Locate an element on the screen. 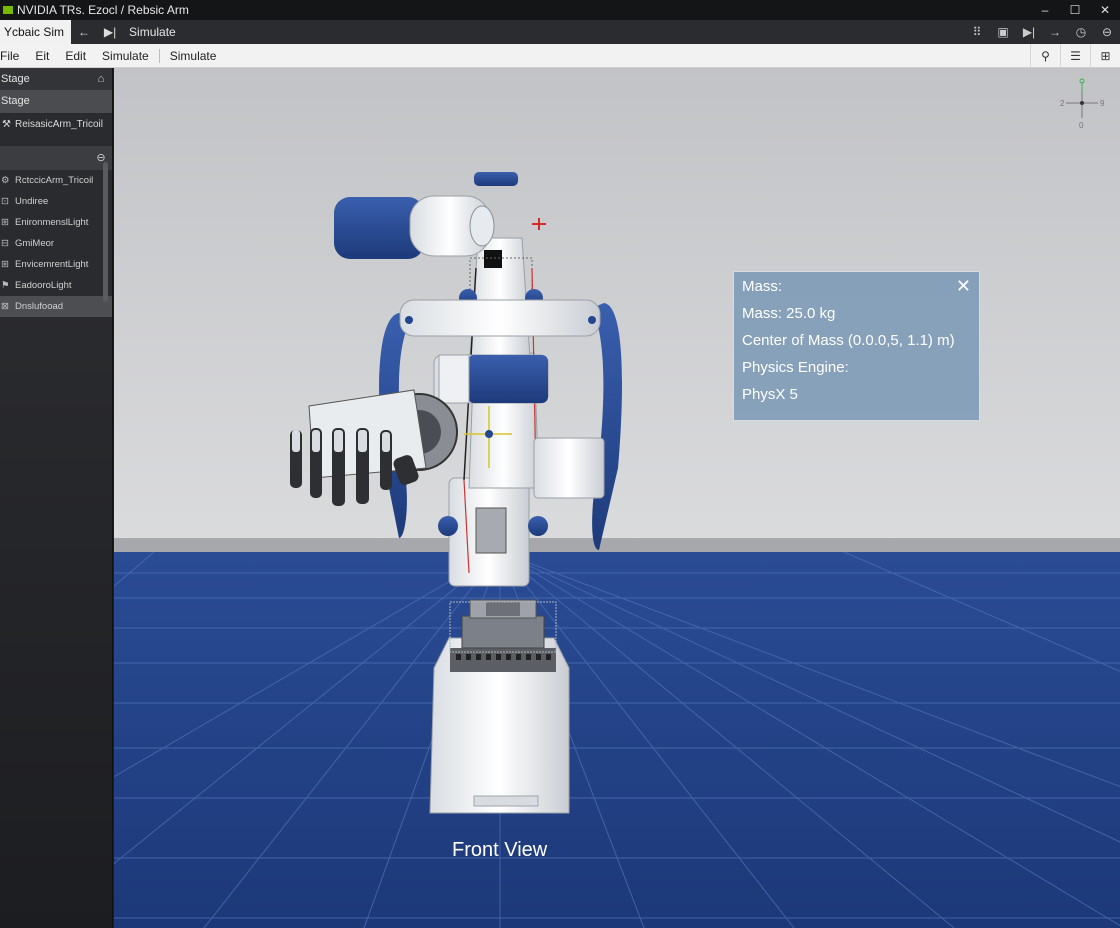 The image size is (1120, 928). axis-gizmo: 2 9 0 is located at coordinates (1083, 104).